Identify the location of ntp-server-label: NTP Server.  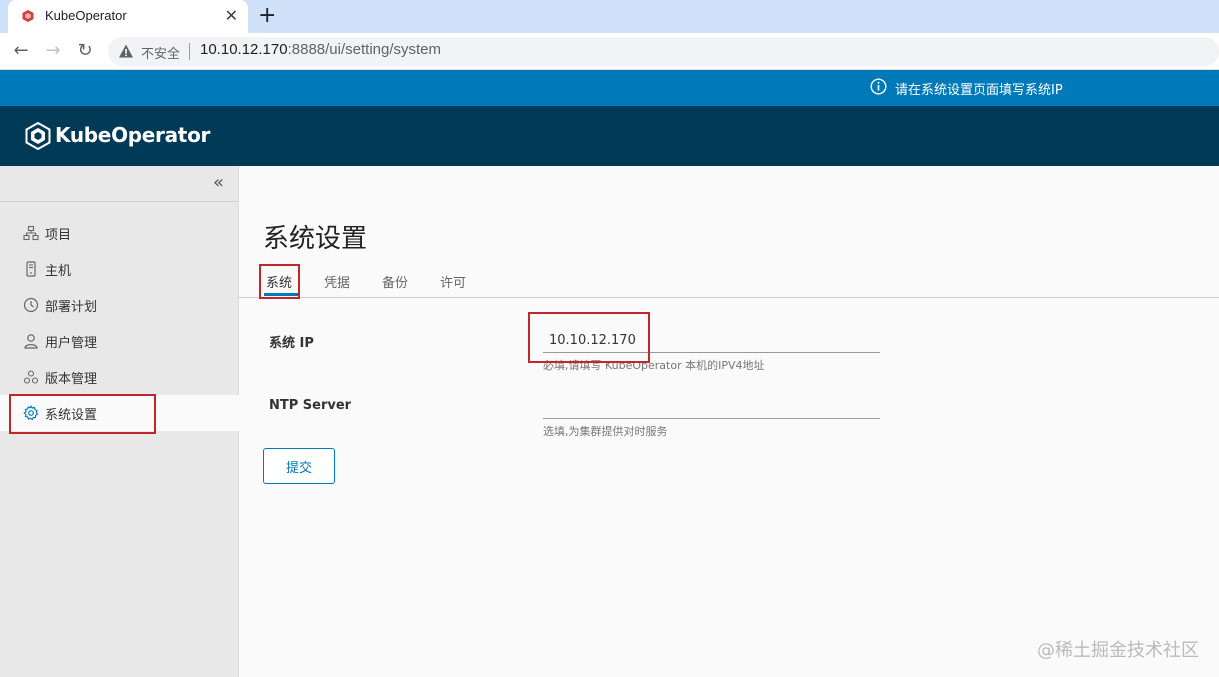
(310, 405).